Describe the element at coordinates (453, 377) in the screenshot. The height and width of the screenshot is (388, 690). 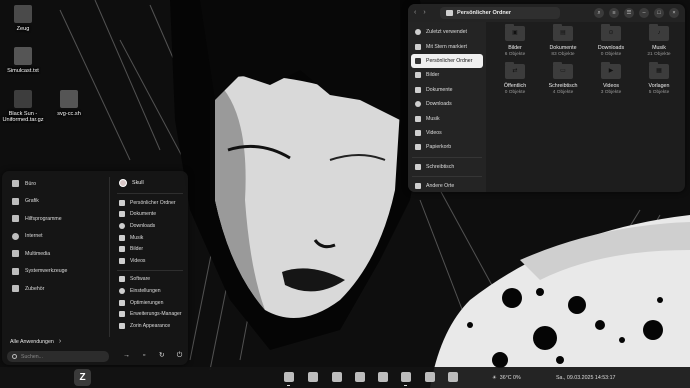
I see `terminal-taskbar-icon` at that location.